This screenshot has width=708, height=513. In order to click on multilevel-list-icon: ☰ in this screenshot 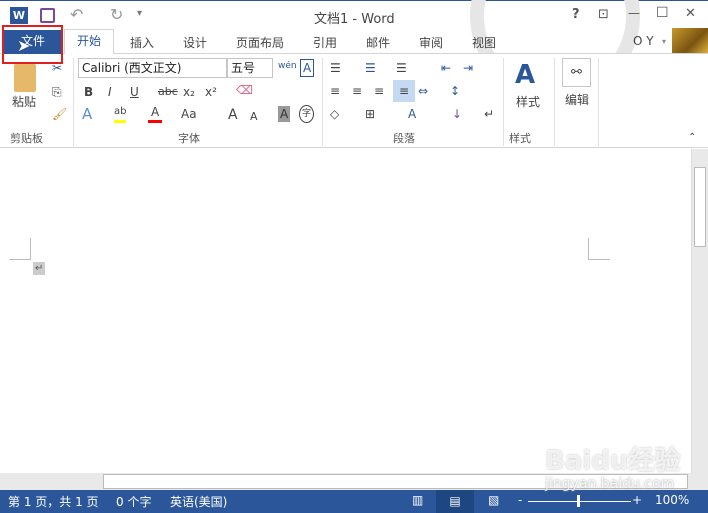, I will do `click(401, 68)`.